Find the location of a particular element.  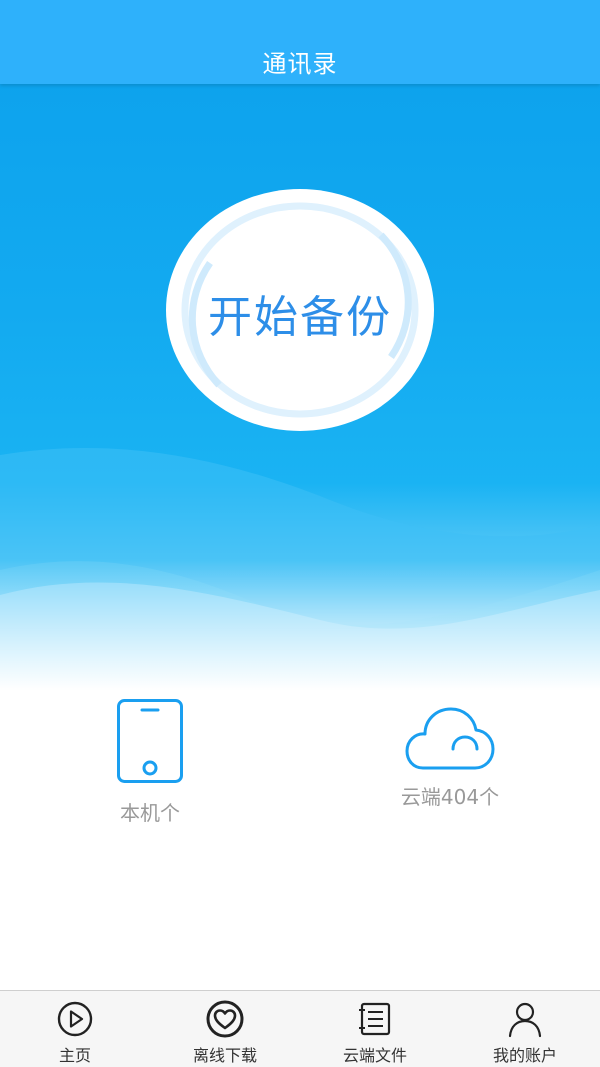

phone-icon is located at coordinates (150, 741).